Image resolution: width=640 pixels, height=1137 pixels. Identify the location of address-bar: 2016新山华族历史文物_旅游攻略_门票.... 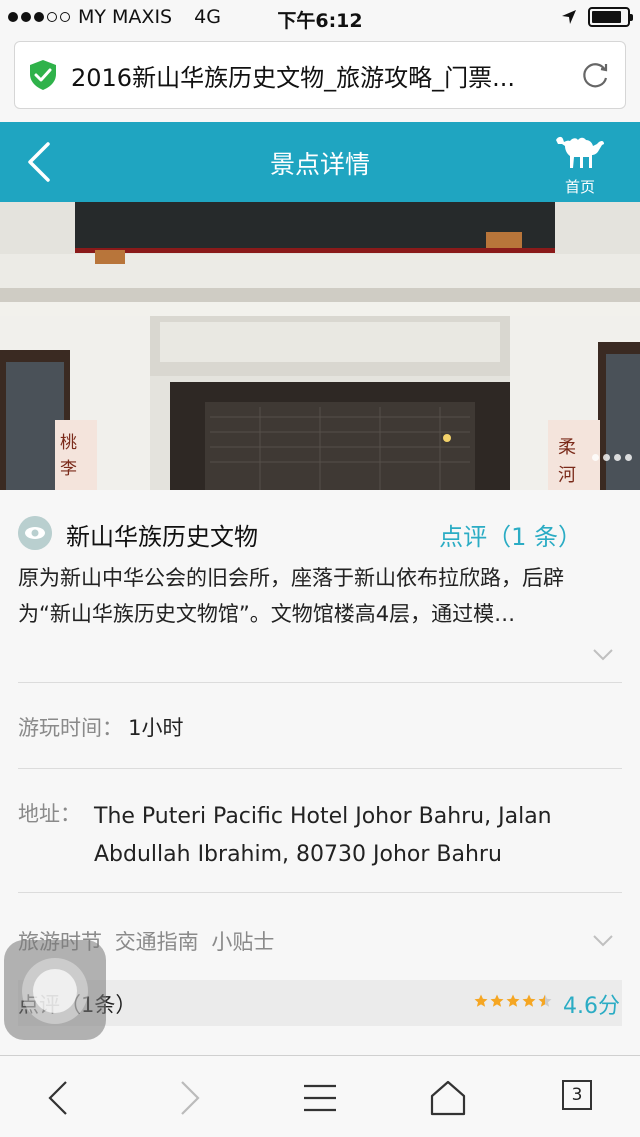
(320, 75).